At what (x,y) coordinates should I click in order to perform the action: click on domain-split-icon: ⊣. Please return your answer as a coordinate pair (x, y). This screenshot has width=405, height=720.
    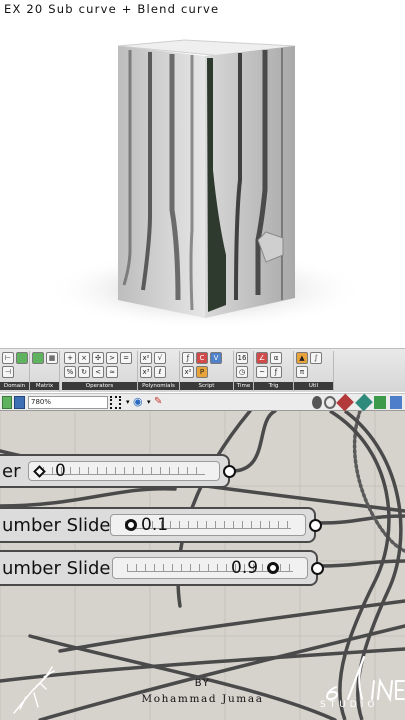
    Looking at the image, I should click on (8, 372).